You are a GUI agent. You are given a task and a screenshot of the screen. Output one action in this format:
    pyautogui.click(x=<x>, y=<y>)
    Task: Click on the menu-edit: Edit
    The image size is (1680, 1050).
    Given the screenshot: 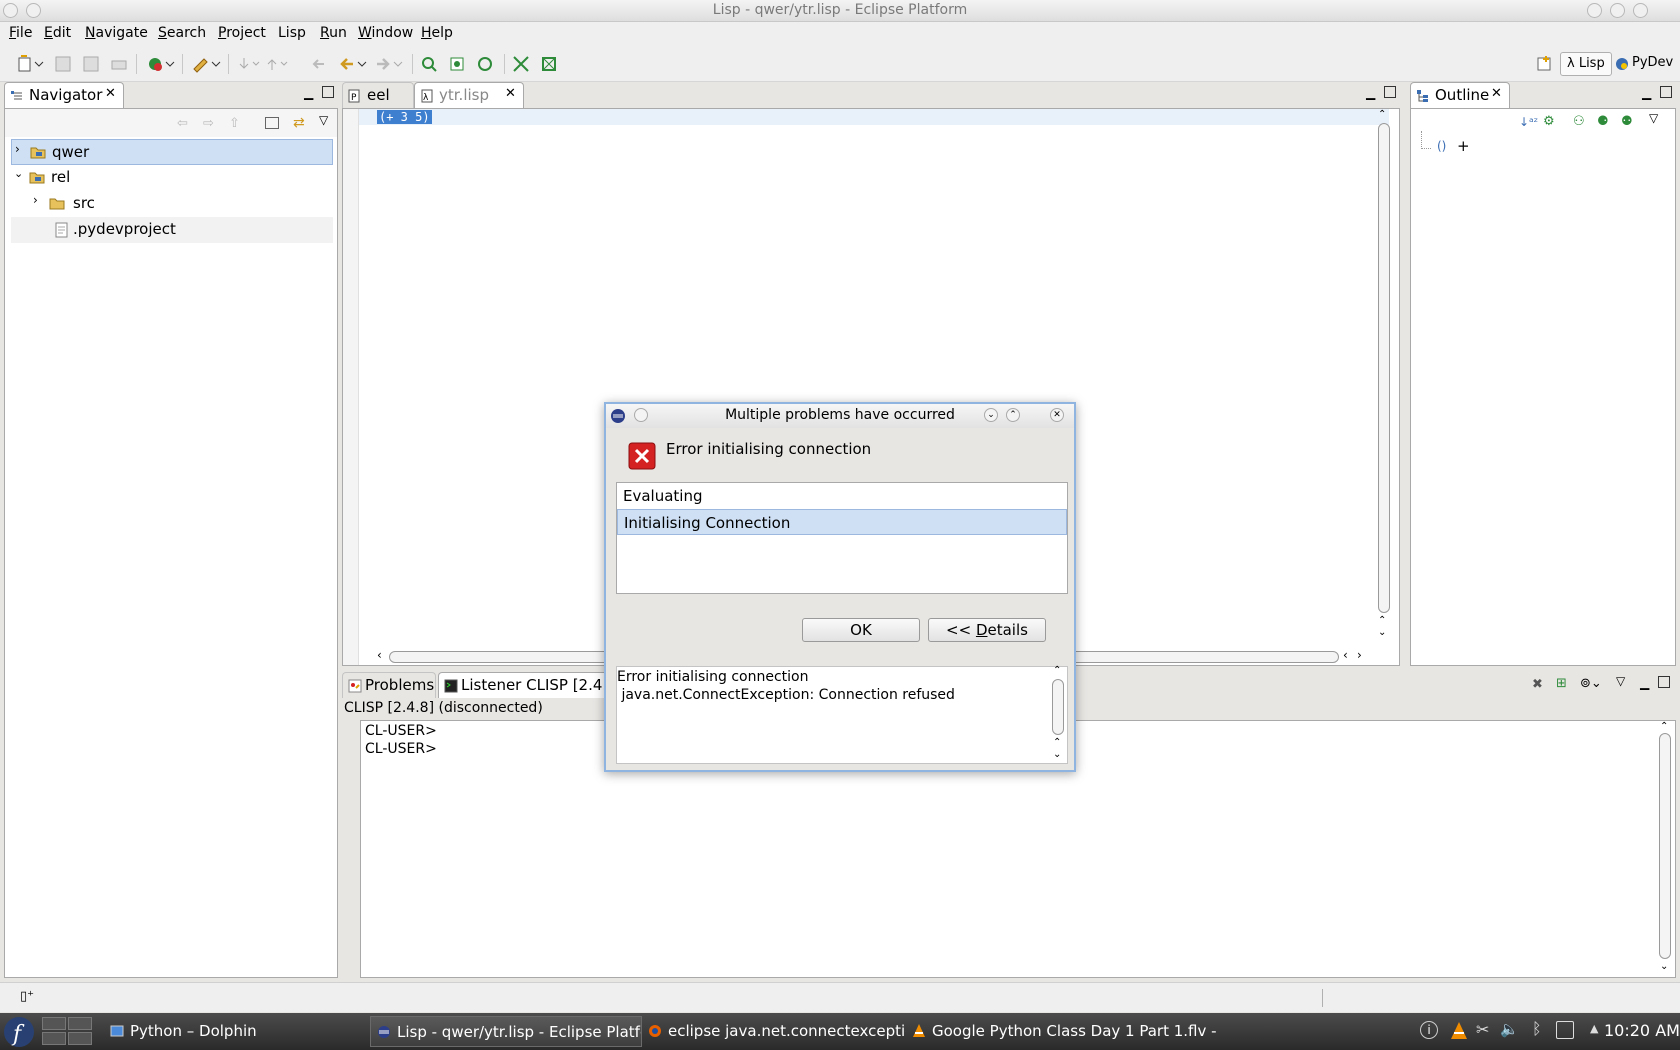 What is the action you would take?
    pyautogui.click(x=57, y=33)
    